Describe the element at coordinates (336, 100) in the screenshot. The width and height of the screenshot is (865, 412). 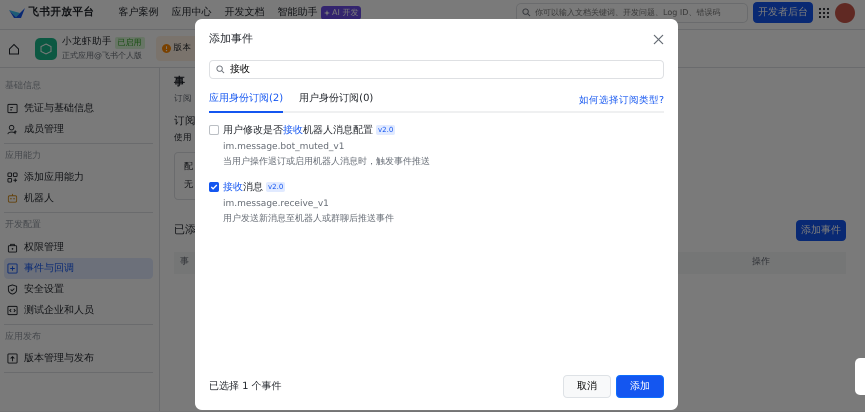
I see `tab: 用户身份订阅(0)` at that location.